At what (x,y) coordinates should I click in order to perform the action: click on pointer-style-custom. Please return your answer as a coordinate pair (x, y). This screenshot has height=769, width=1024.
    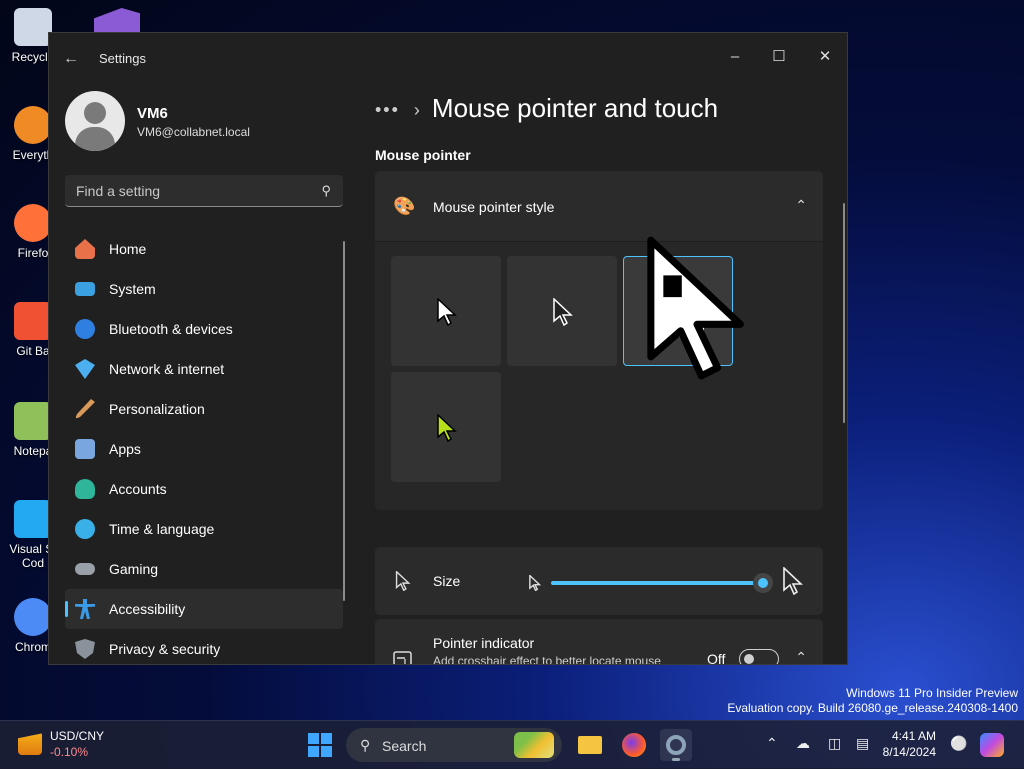
    Looking at the image, I should click on (446, 427).